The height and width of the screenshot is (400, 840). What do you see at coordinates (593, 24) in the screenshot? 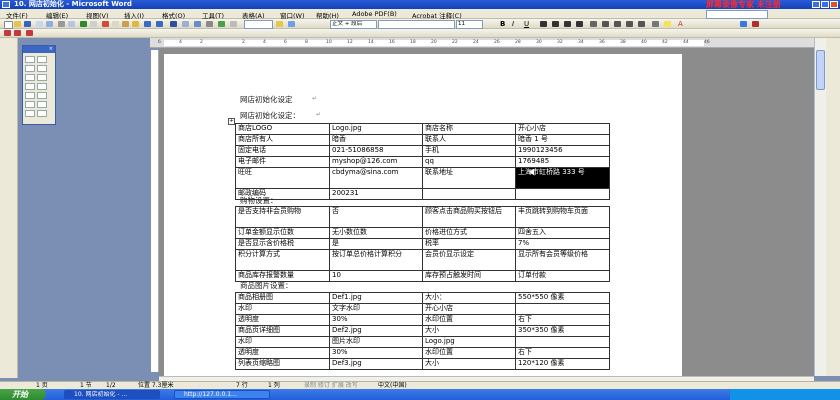
I see `line-spacing-icon` at bounding box center [593, 24].